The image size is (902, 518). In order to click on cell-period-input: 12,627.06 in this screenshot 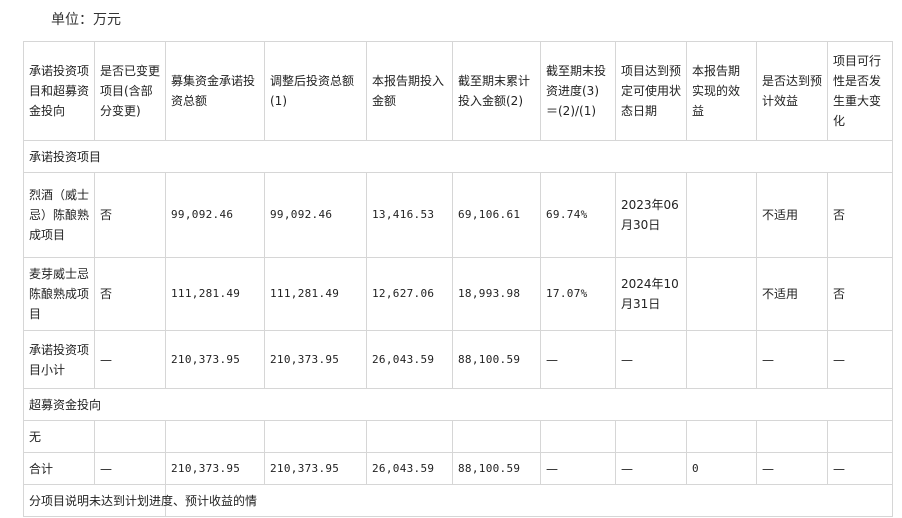, I will do `click(409, 294)`.